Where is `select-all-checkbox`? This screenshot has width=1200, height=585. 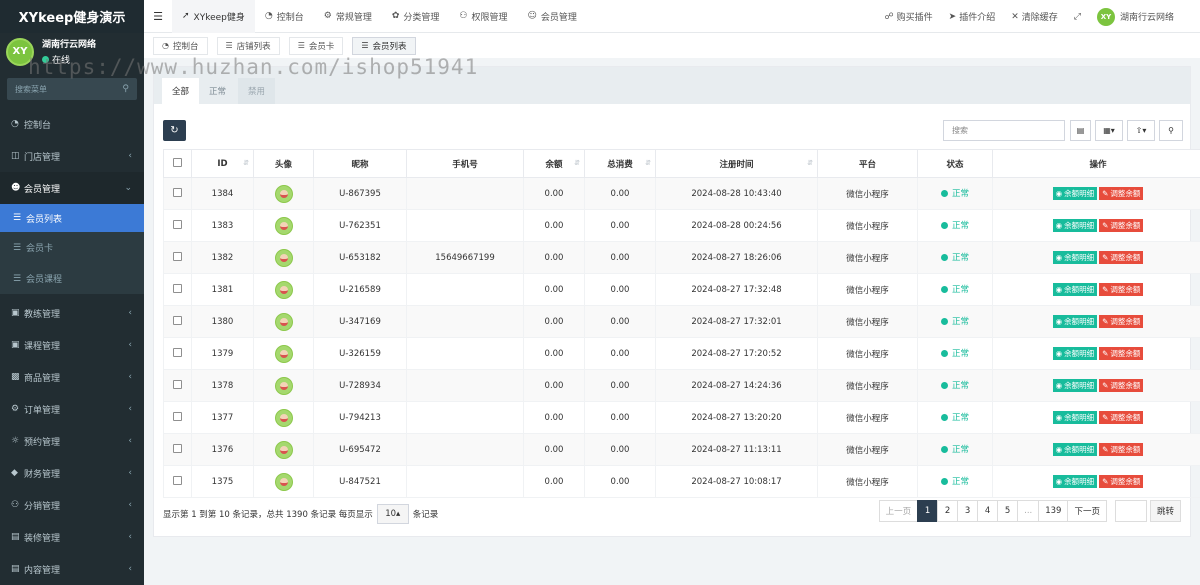
select-all-checkbox is located at coordinates (177, 162).